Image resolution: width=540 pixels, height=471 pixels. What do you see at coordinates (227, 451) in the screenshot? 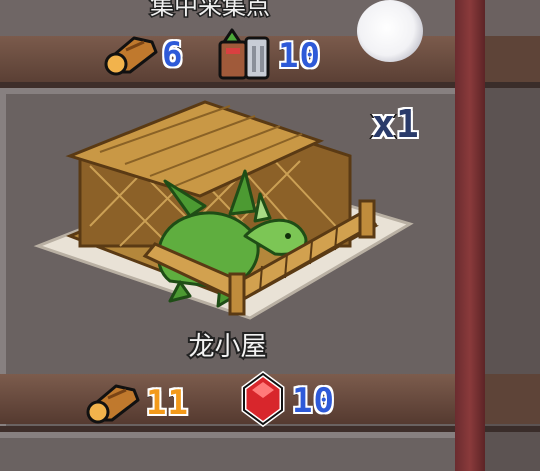
I see `building-card-next` at bounding box center [227, 451].